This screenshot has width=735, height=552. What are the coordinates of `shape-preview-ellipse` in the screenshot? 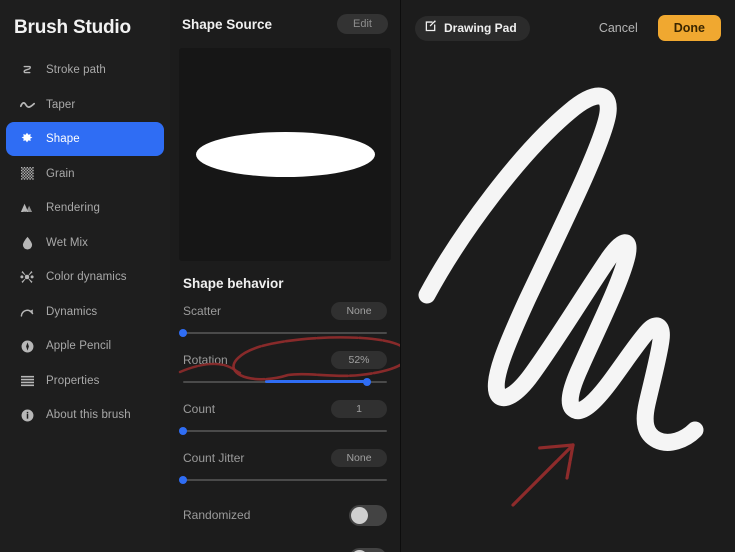 It's located at (285, 154).